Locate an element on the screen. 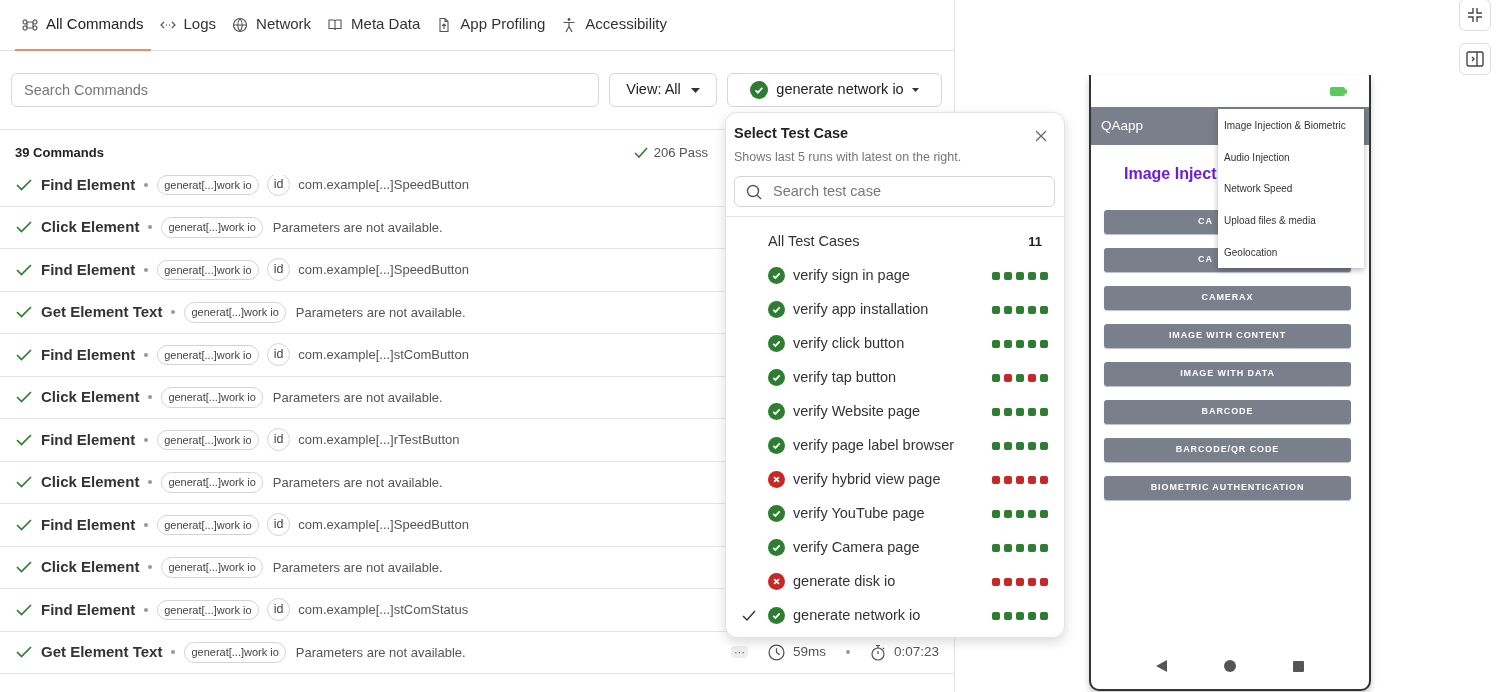 Image resolution: width=1500 pixels, height=692 pixels. popover-subtitle: Shows last 5 runs with latest on the right. is located at coordinates (848, 157).